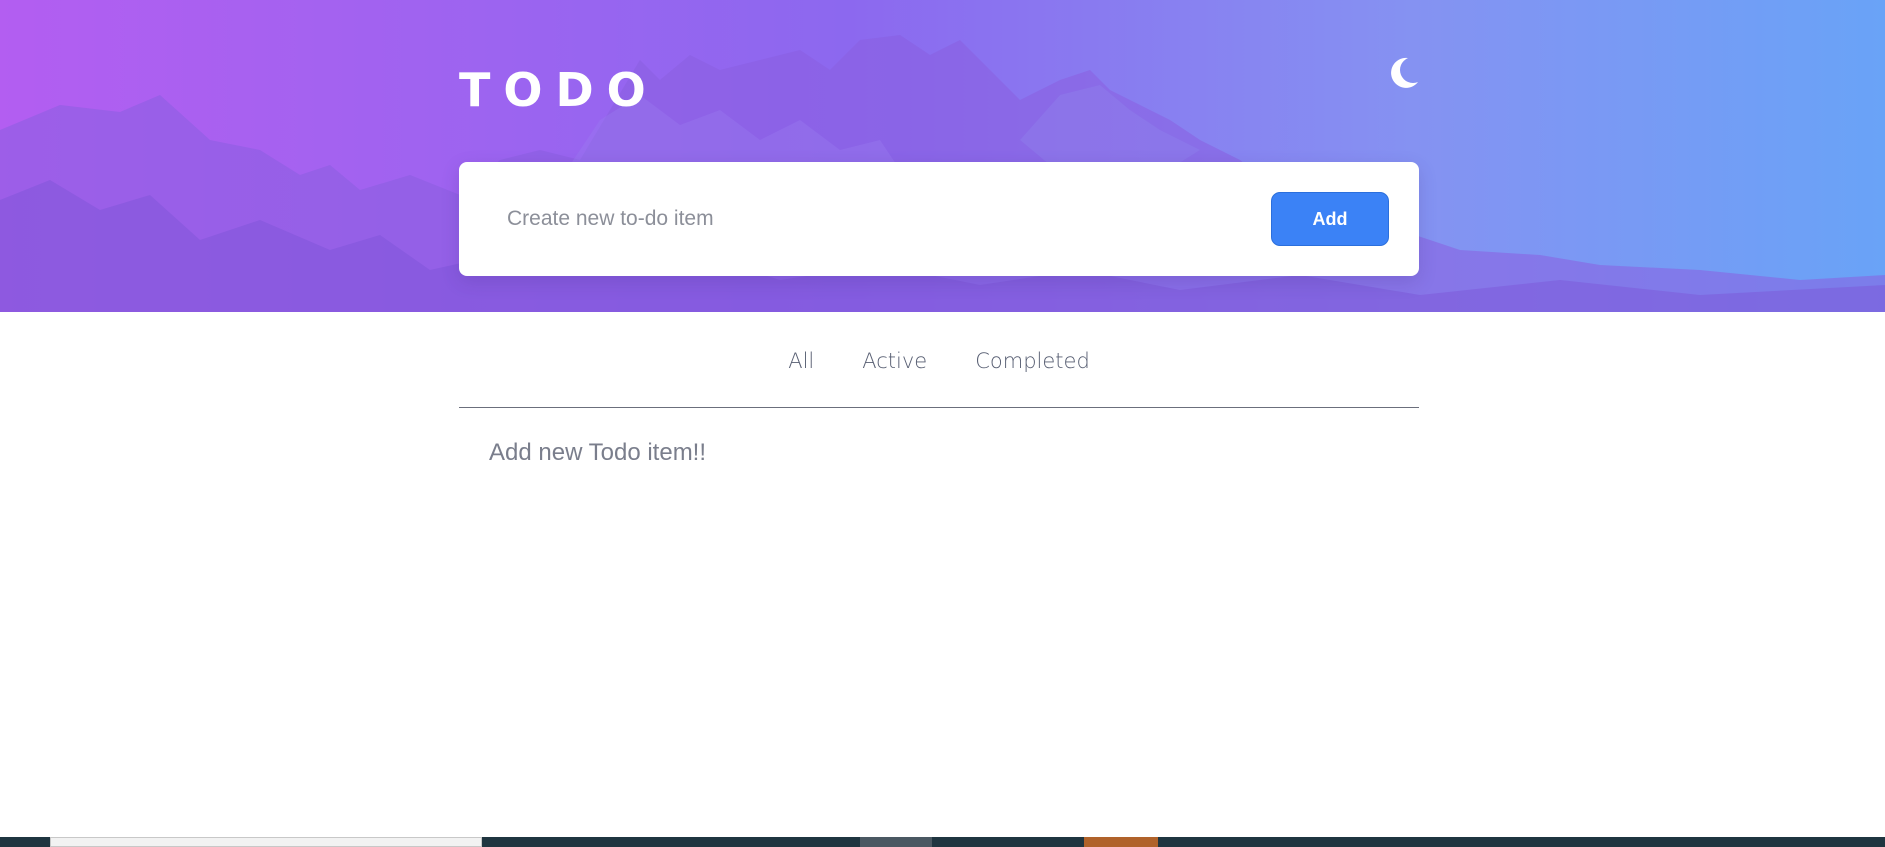 Image resolution: width=1885 pixels, height=847 pixels. Describe the element at coordinates (801, 361) in the screenshot. I see `tab-all: All` at that location.